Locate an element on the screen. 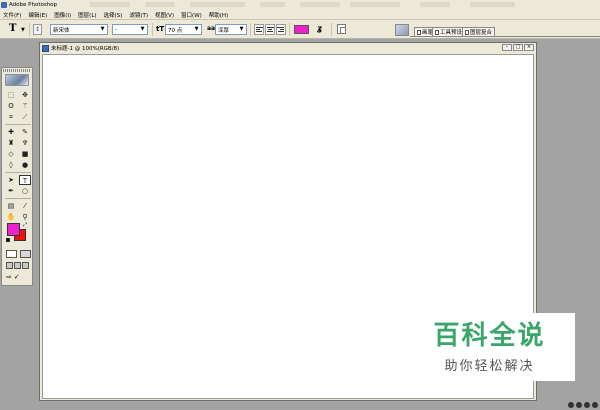  jump-to-imageready-icon: ⇨ is located at coordinates (9, 277).